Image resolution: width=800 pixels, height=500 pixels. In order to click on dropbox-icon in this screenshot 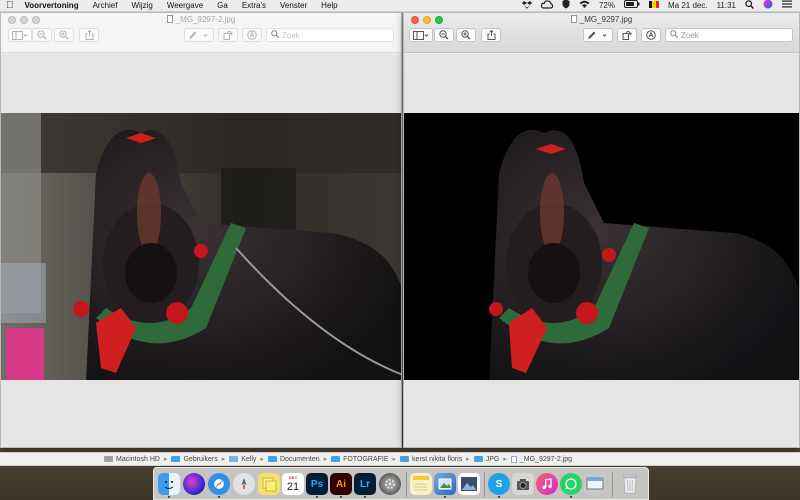, I will do `click(526, 6)`.